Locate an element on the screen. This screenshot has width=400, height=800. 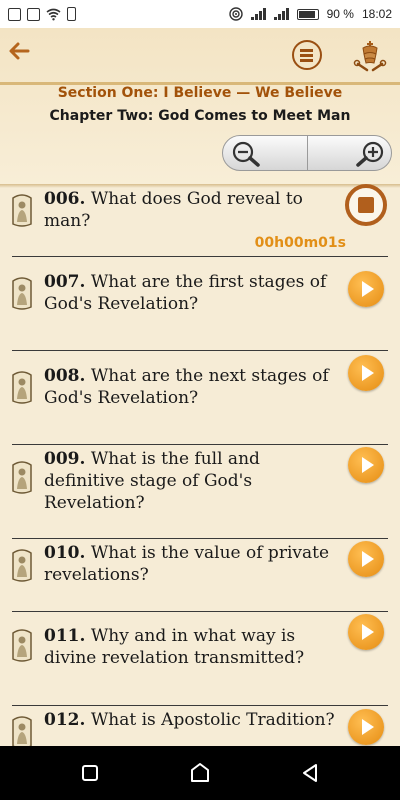
zoom-controls is located at coordinates (307, 153).